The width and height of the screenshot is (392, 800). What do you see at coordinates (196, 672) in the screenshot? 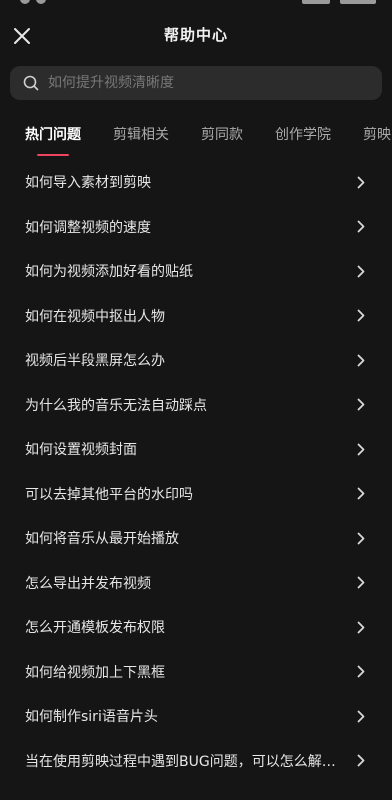
I see `faq-item: 如何给视频加上下黑框` at bounding box center [196, 672].